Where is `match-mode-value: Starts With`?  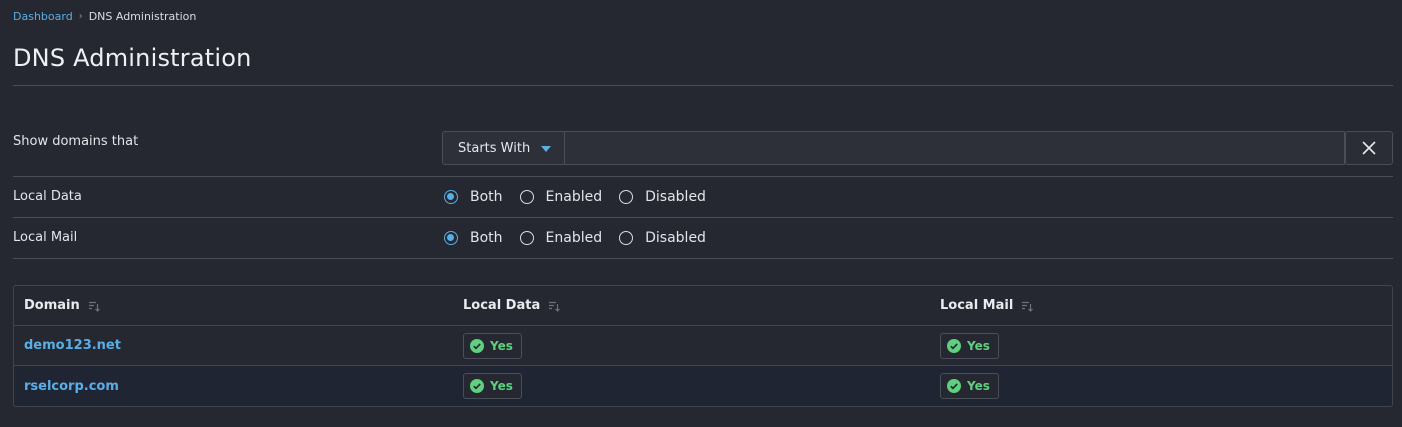 match-mode-value: Starts With is located at coordinates (494, 148).